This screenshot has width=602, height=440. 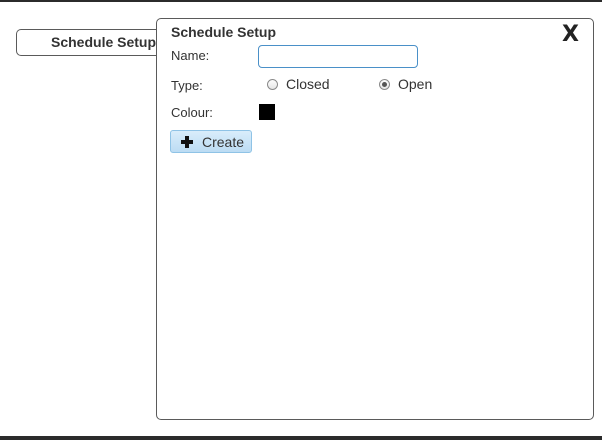 What do you see at coordinates (187, 85) in the screenshot?
I see `type-label: Type:` at bounding box center [187, 85].